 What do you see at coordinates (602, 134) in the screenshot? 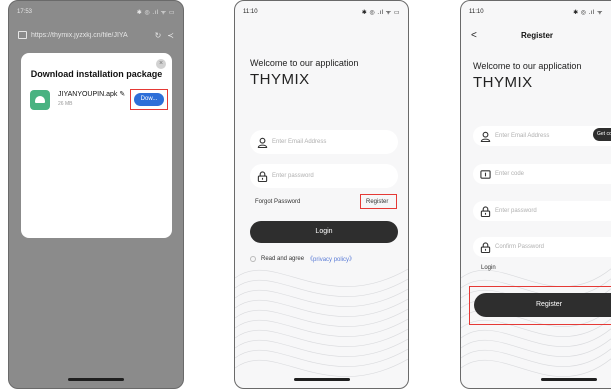
I see `get-code-button: Get code` at bounding box center [602, 134].